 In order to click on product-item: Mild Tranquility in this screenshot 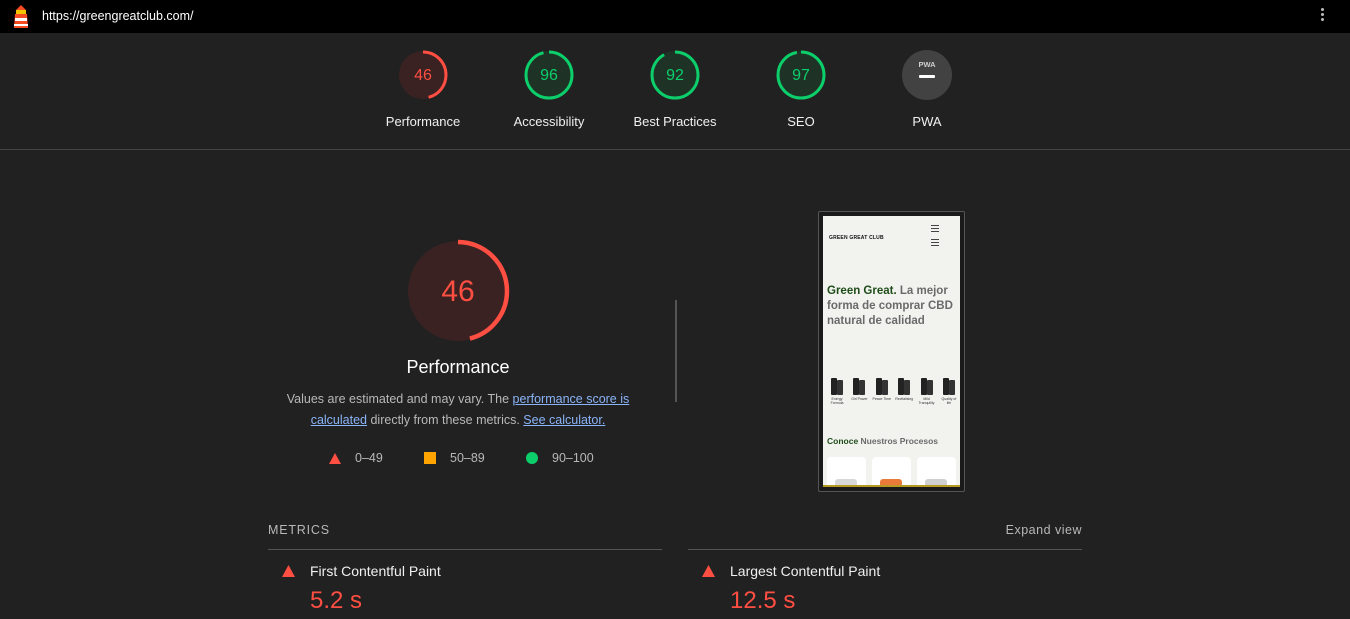, I will do `click(927, 389)`.